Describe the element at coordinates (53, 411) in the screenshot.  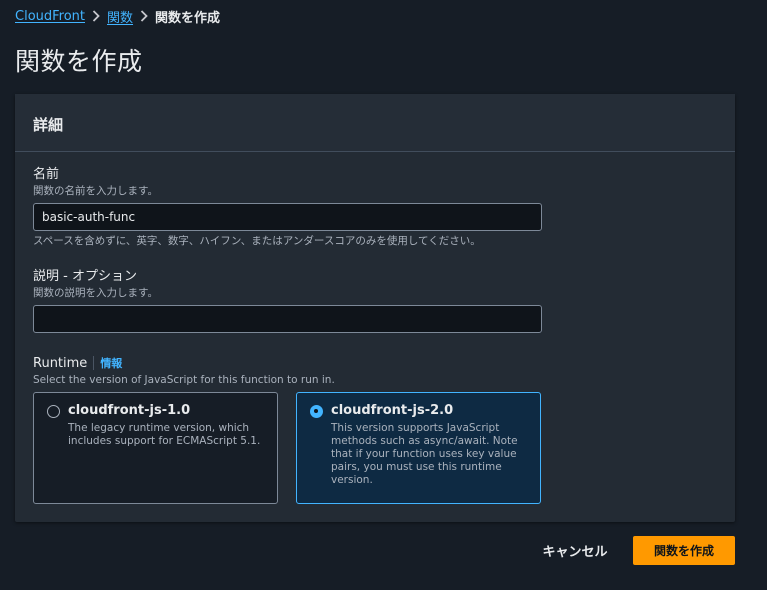
I see `radio-button` at that location.